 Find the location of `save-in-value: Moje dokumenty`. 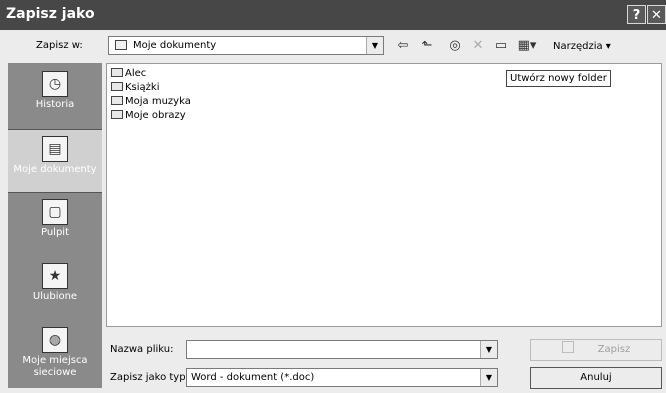

save-in-value: Moje dokumenty is located at coordinates (175, 45).